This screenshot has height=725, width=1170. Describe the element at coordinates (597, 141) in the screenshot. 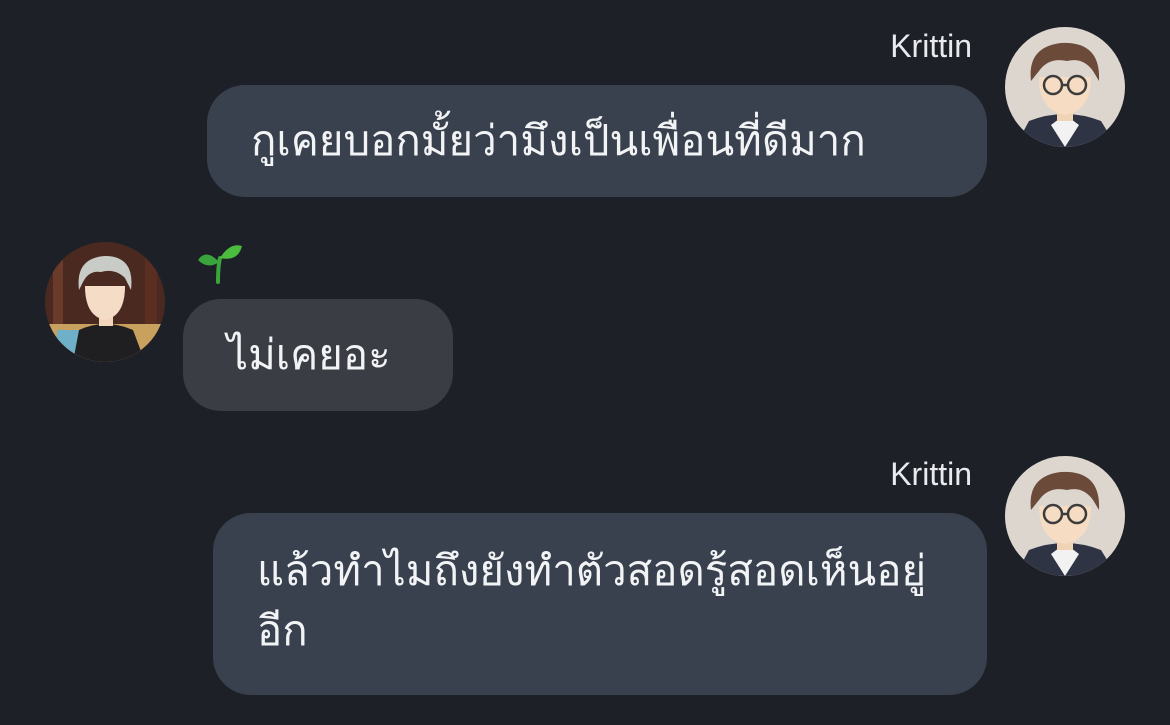

I see `message-bubble: กูเคยบอกมั้ยว่ามึงเป็นเพื่อนที่ดีมาก` at that location.